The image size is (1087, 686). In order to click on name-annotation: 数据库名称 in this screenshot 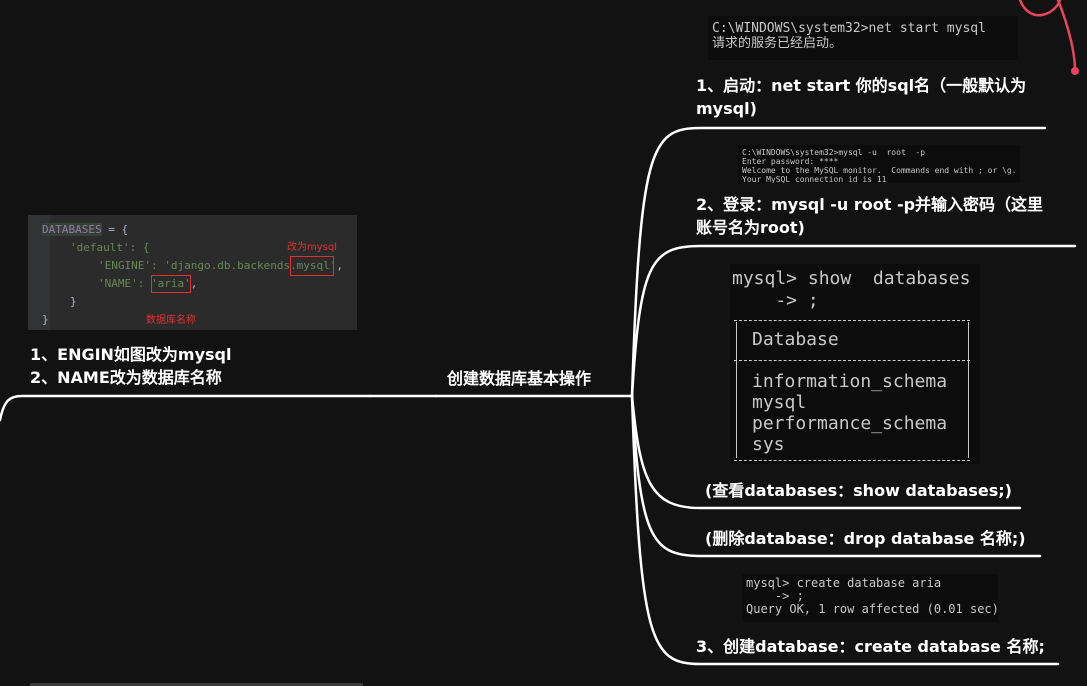, I will do `click(171, 320)`.